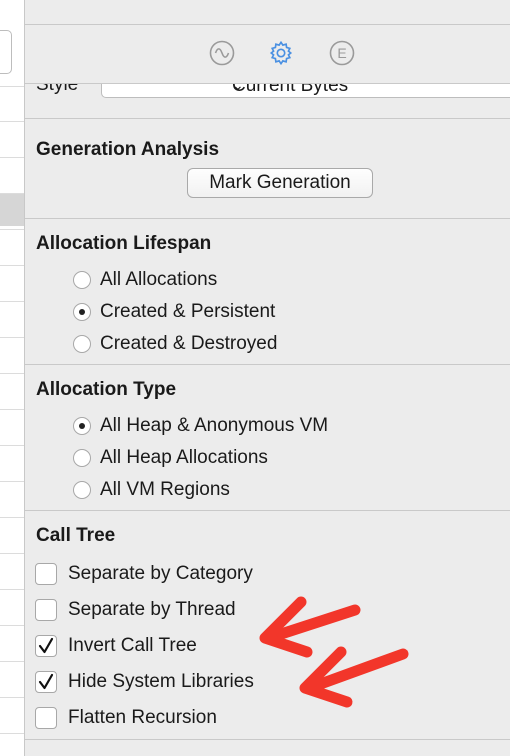  What do you see at coordinates (12, 209) in the screenshot?
I see `left-selected-row` at bounding box center [12, 209].